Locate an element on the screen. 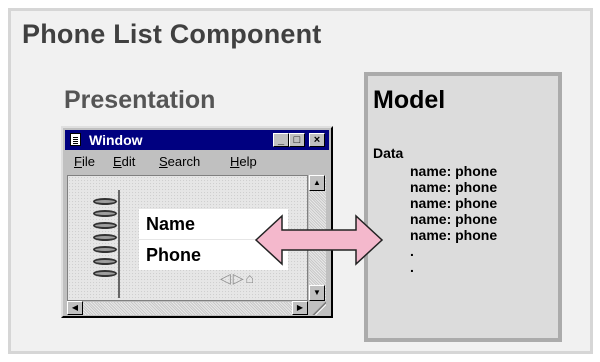 This screenshot has height=362, width=600. scroll-up-icon: ▲ is located at coordinates (317, 183).